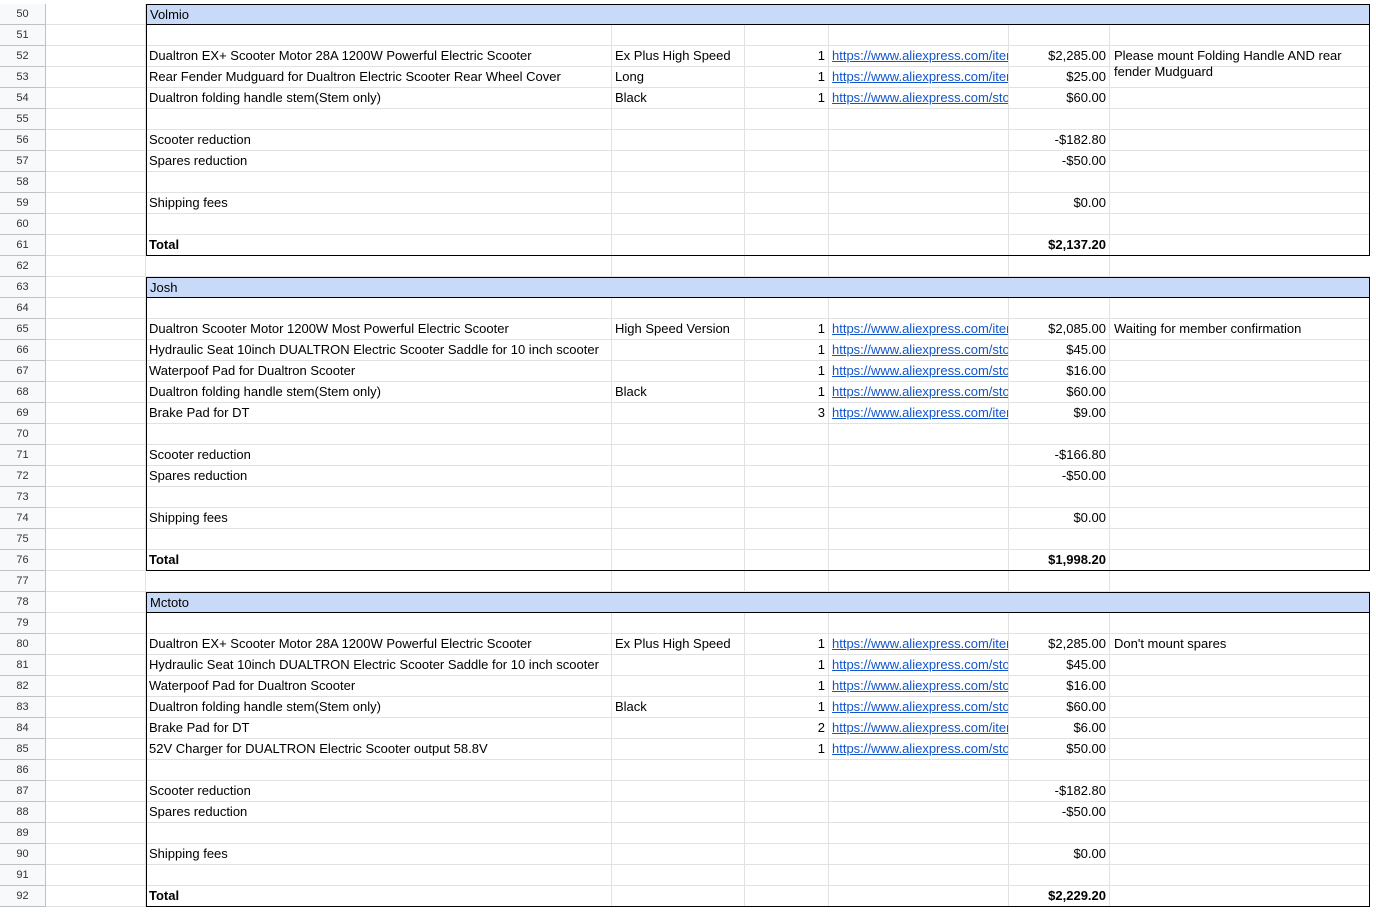 This screenshot has width=1376, height=912. Describe the element at coordinates (1059, 560) in the screenshot. I see `total-value: $1,998.20` at that location.